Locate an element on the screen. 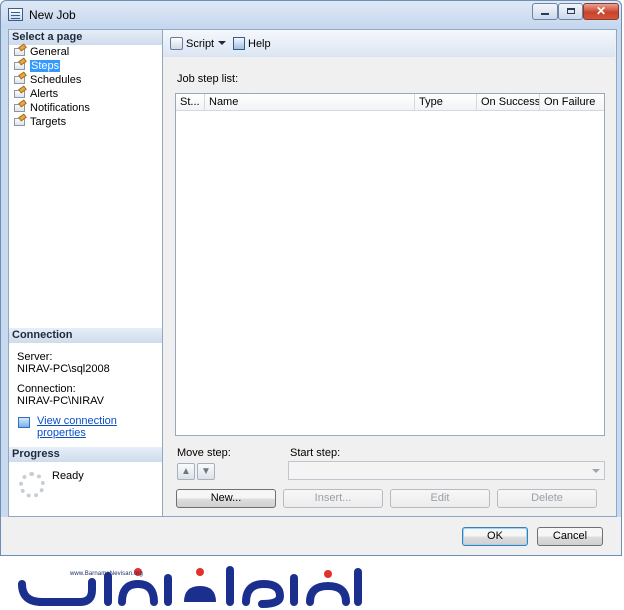  close-icon: ✕ is located at coordinates (601, 11).